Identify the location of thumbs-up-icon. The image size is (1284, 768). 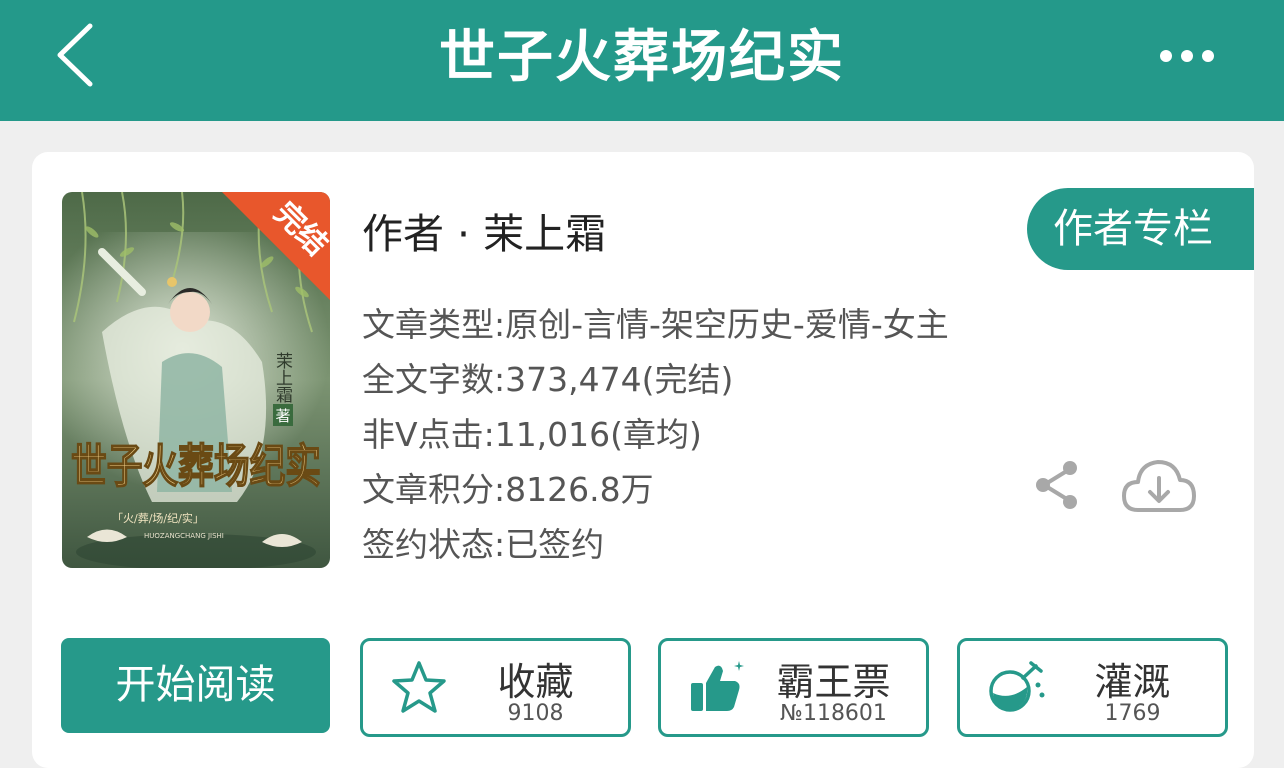
(717, 686).